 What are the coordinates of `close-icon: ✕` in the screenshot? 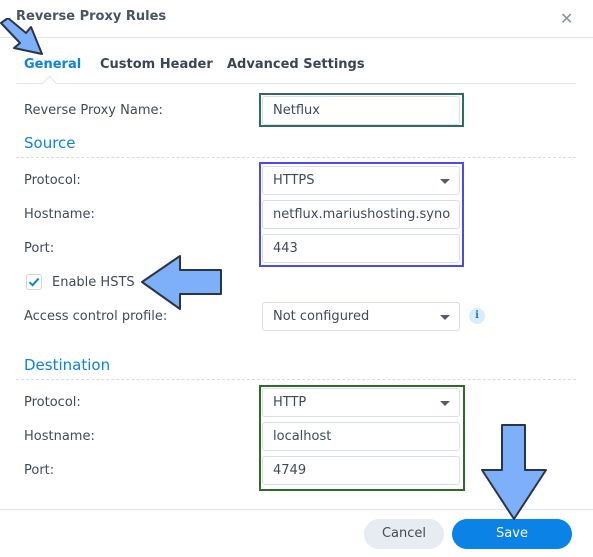 It's located at (566, 18).